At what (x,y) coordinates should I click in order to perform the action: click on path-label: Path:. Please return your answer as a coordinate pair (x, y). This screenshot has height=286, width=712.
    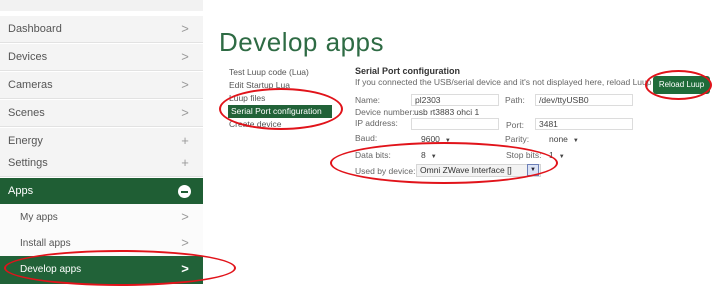
    Looking at the image, I should click on (515, 100).